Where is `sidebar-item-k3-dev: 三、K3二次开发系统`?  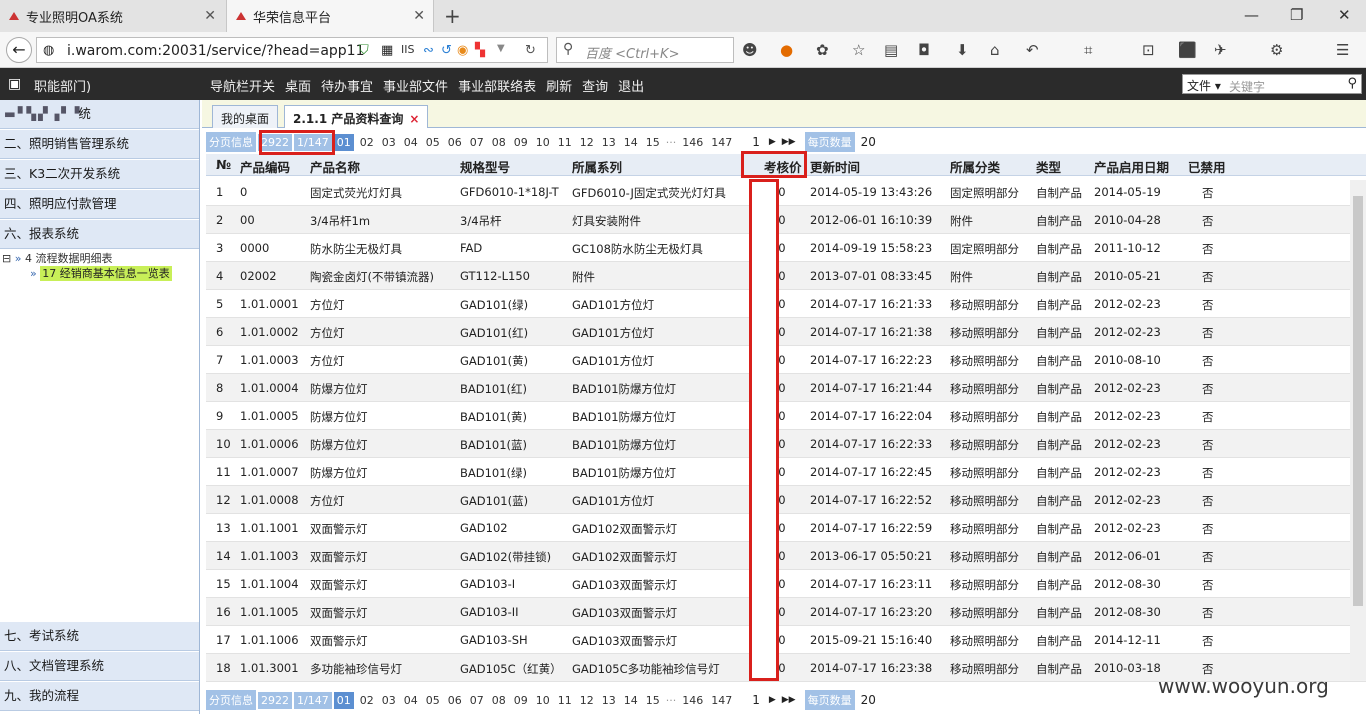 sidebar-item-k3-dev: 三、K3二次开发系统 is located at coordinates (99, 174).